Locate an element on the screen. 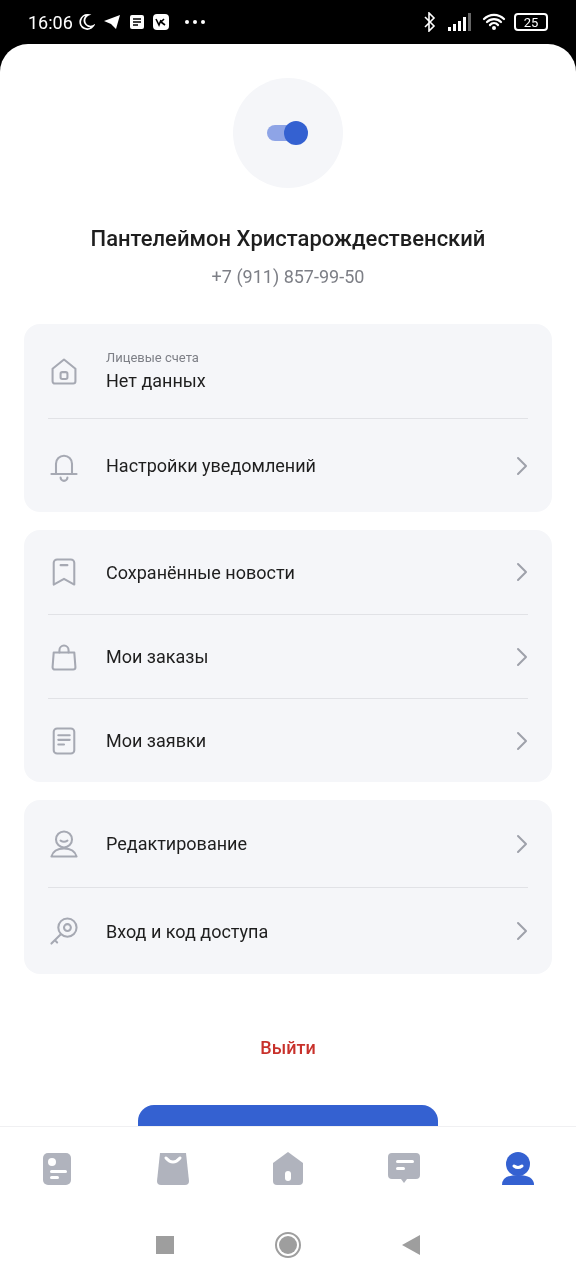 The image size is (576, 1280). key-icon is located at coordinates (64, 931).